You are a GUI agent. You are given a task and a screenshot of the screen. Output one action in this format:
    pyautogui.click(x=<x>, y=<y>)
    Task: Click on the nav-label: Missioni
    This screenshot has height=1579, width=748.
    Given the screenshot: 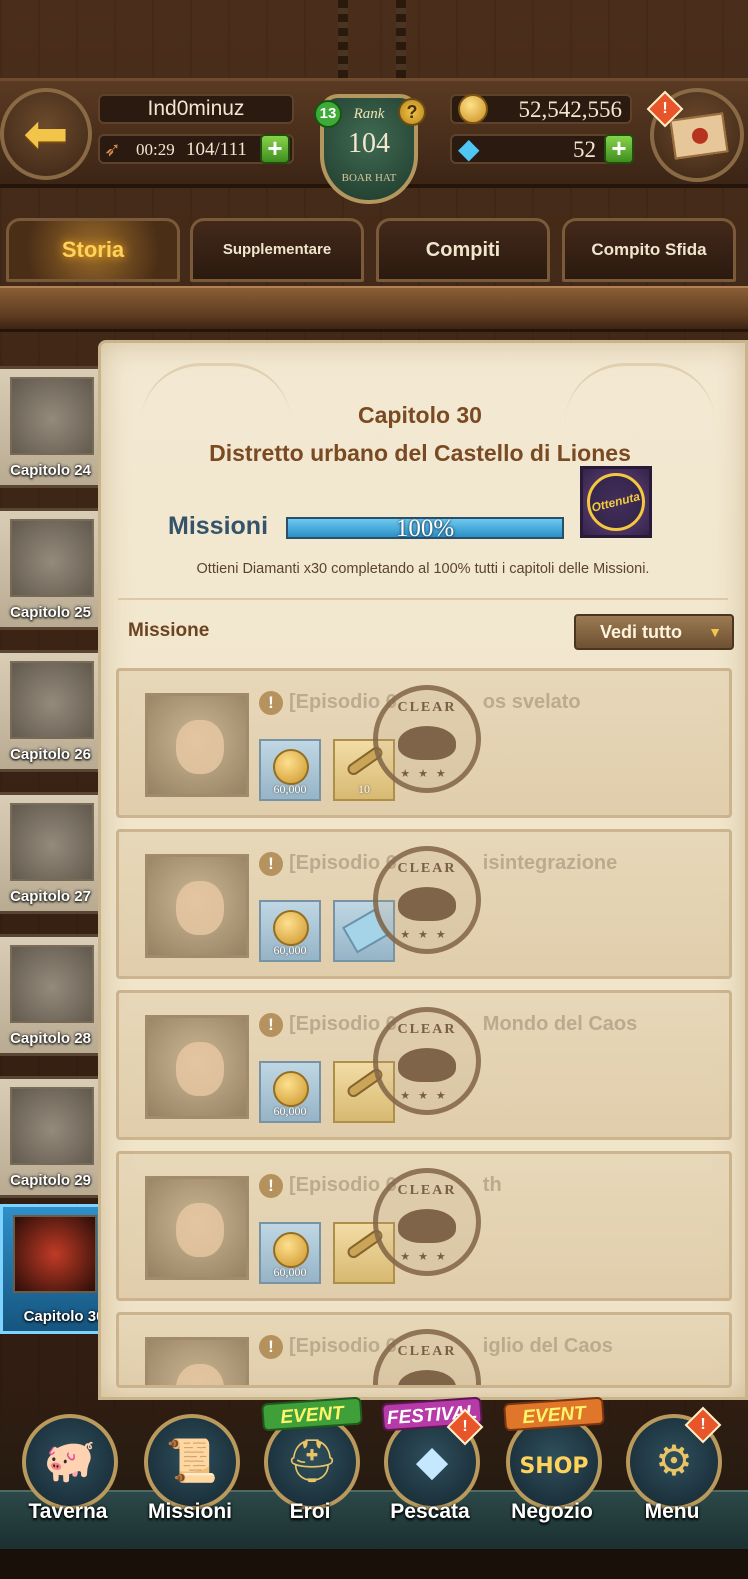 What is the action you would take?
    pyautogui.click(x=189, y=1511)
    